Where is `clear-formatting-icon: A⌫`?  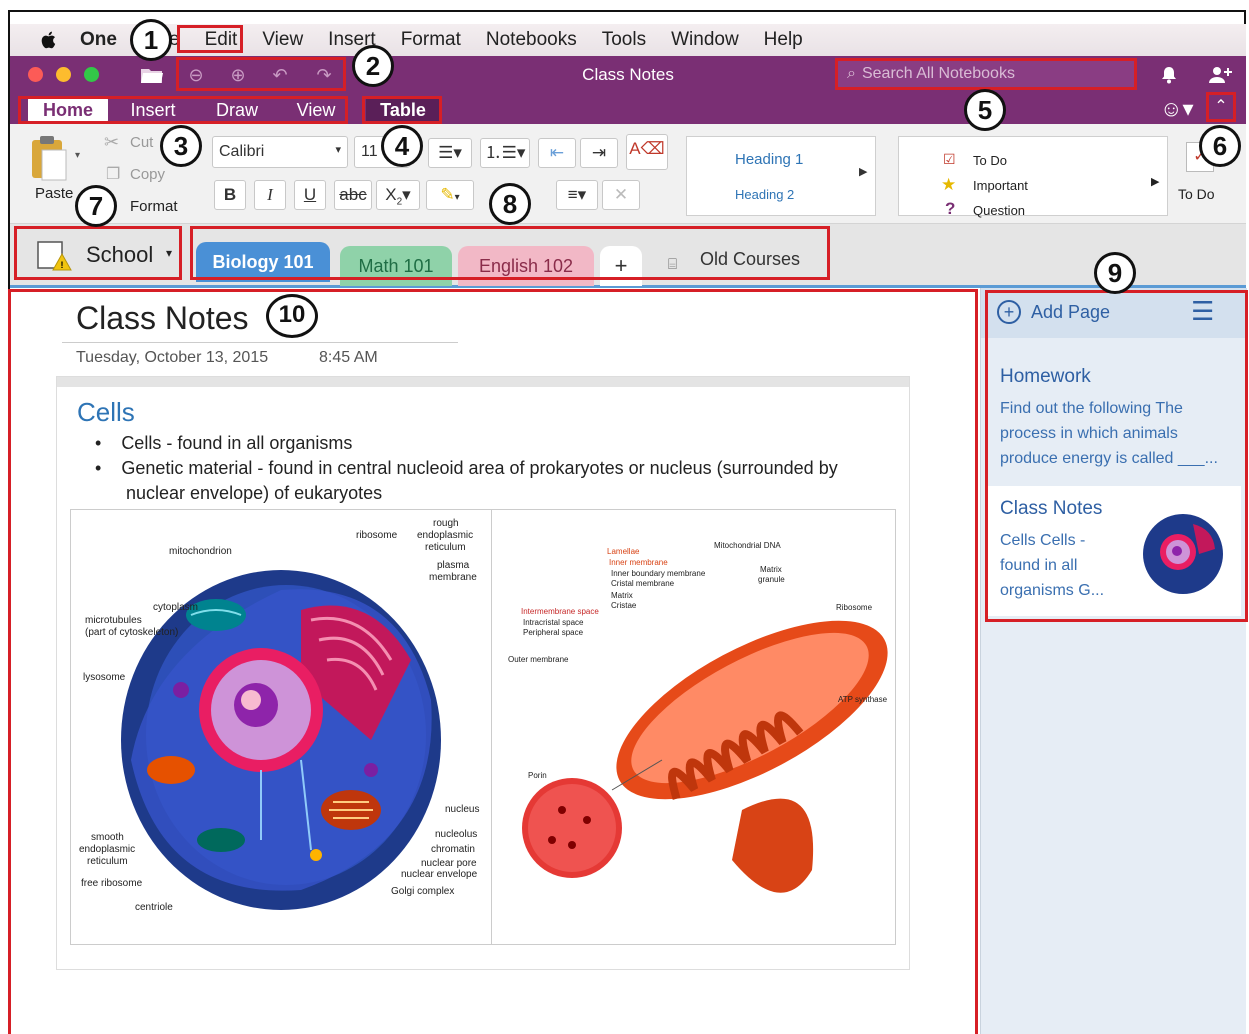 clear-formatting-icon: A⌫ is located at coordinates (647, 152).